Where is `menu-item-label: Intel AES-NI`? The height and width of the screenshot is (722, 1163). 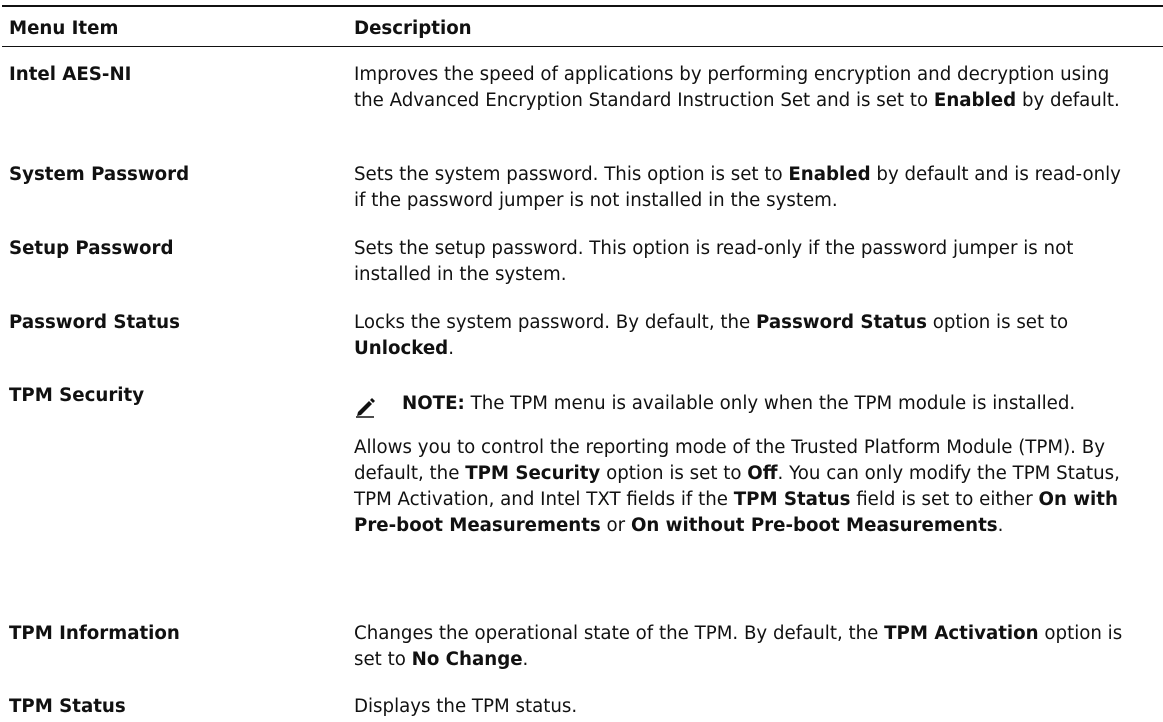 menu-item-label: Intel AES-NI is located at coordinates (70, 74).